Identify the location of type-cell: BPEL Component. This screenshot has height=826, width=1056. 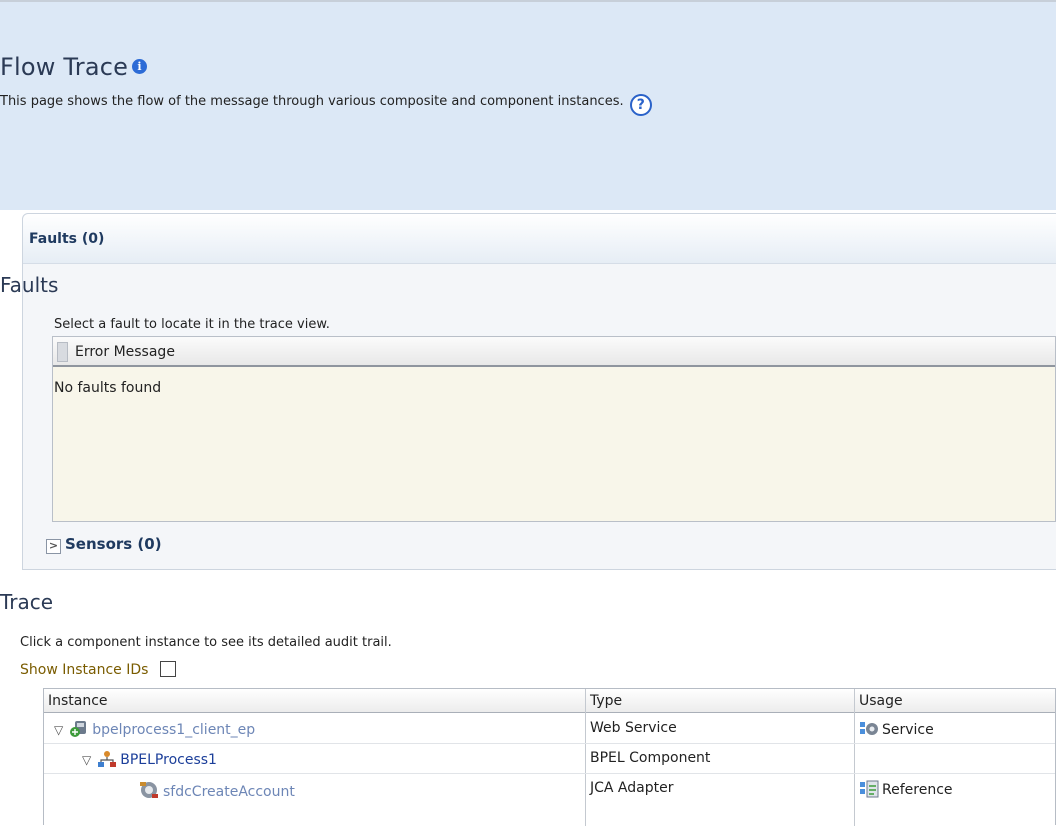
(650, 758).